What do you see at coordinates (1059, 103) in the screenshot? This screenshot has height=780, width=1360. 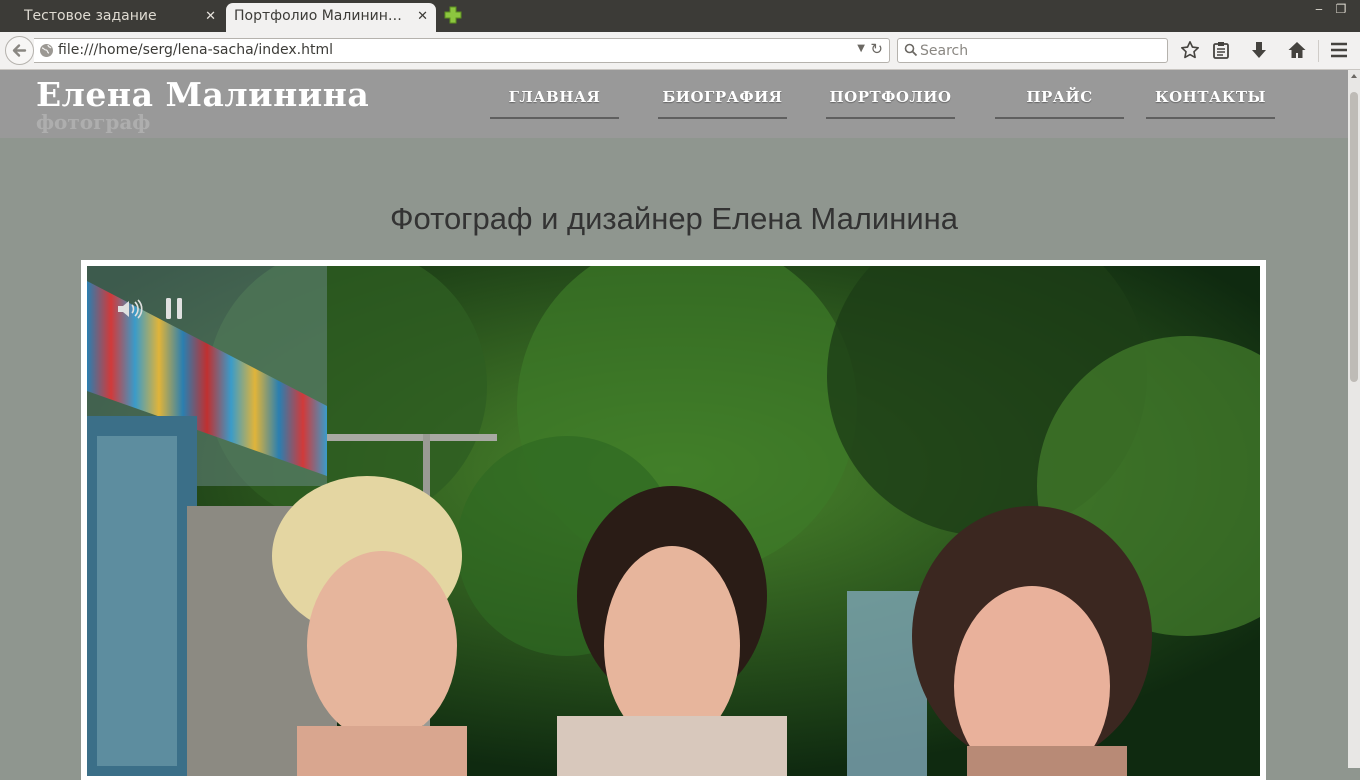 I see `nav-price: ПРАЙС` at bounding box center [1059, 103].